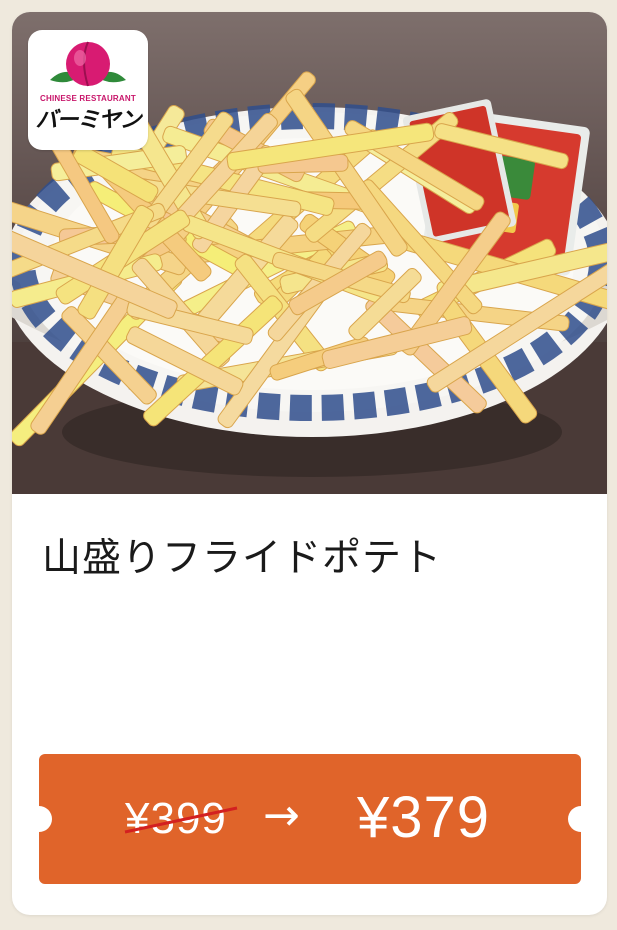  I want to click on item-title: 山盛りフライドポテト, so click(242, 558).